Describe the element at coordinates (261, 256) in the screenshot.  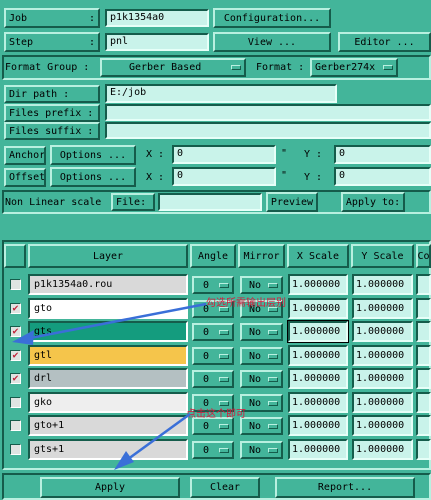
I see `column-header-mirror: Mirror` at that location.